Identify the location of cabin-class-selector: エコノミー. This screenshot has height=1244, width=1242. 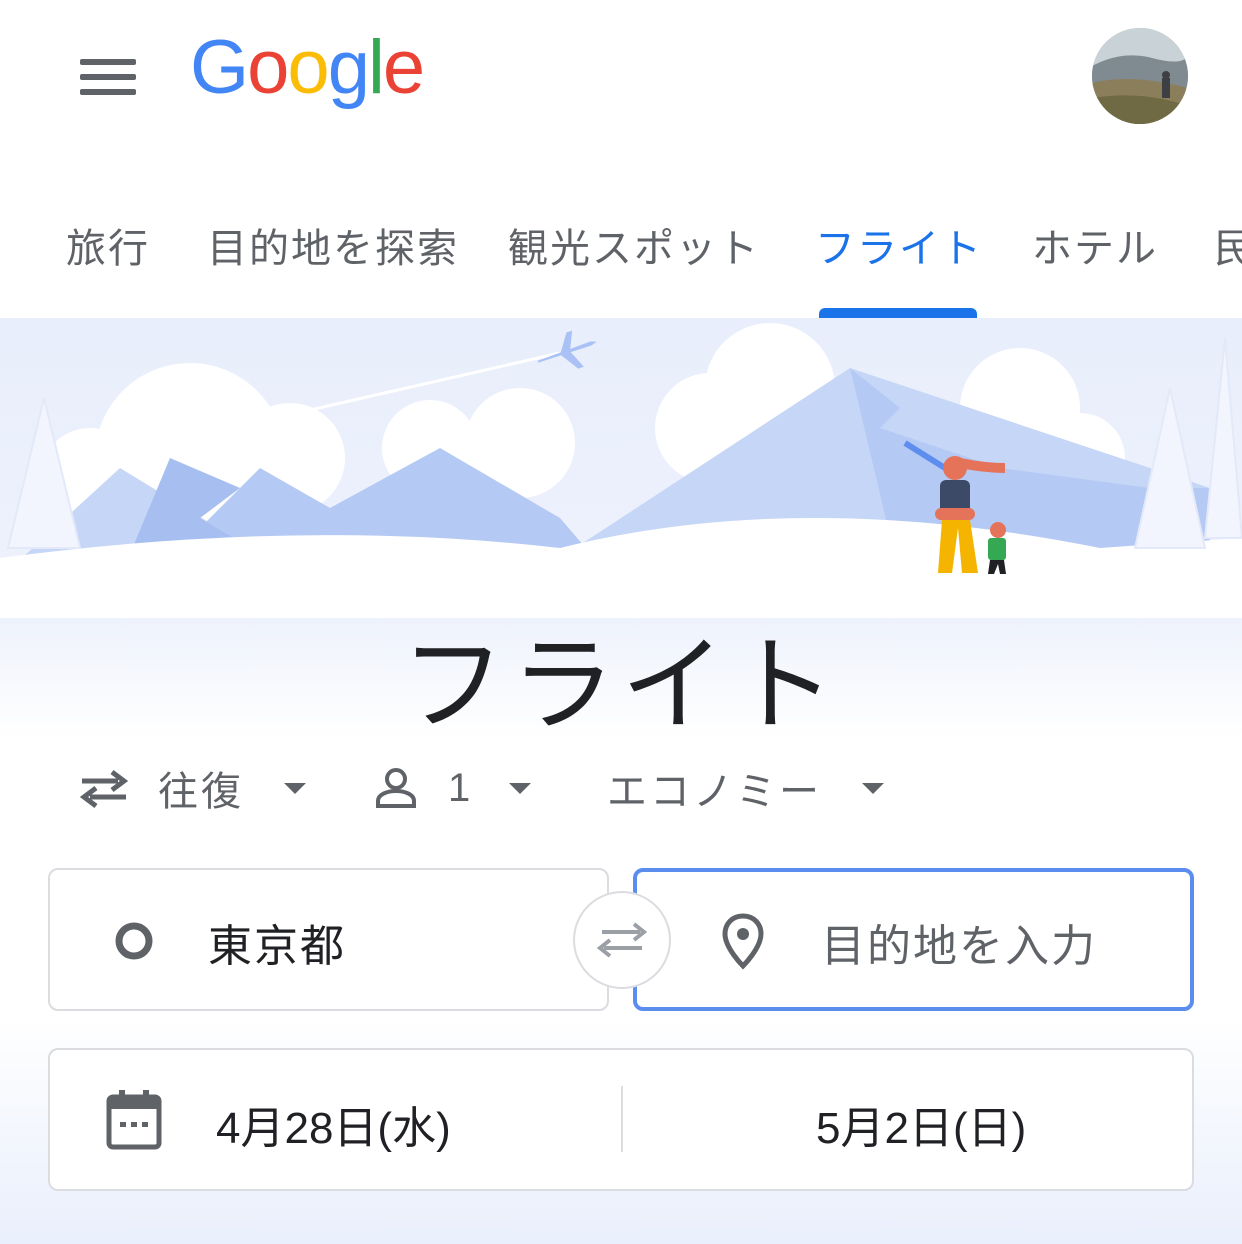
(745, 788).